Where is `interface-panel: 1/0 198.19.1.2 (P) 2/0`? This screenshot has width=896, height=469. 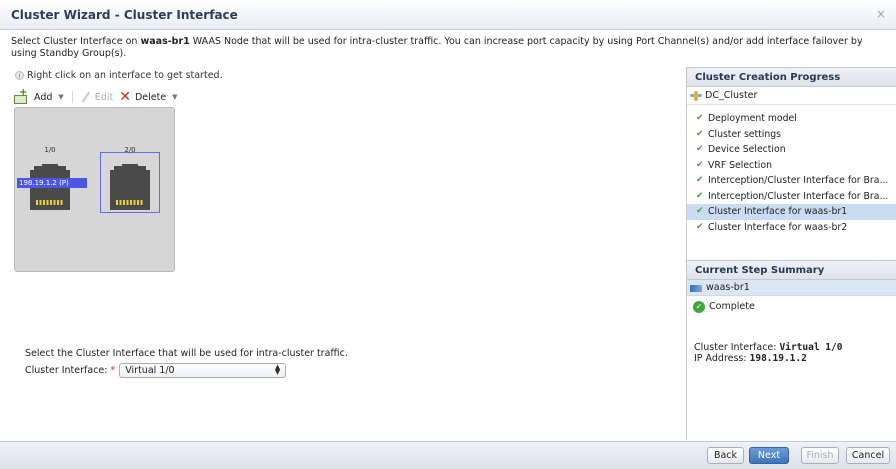
interface-panel: 1/0 198.19.1.2 (P) 2/0 is located at coordinates (94, 189).